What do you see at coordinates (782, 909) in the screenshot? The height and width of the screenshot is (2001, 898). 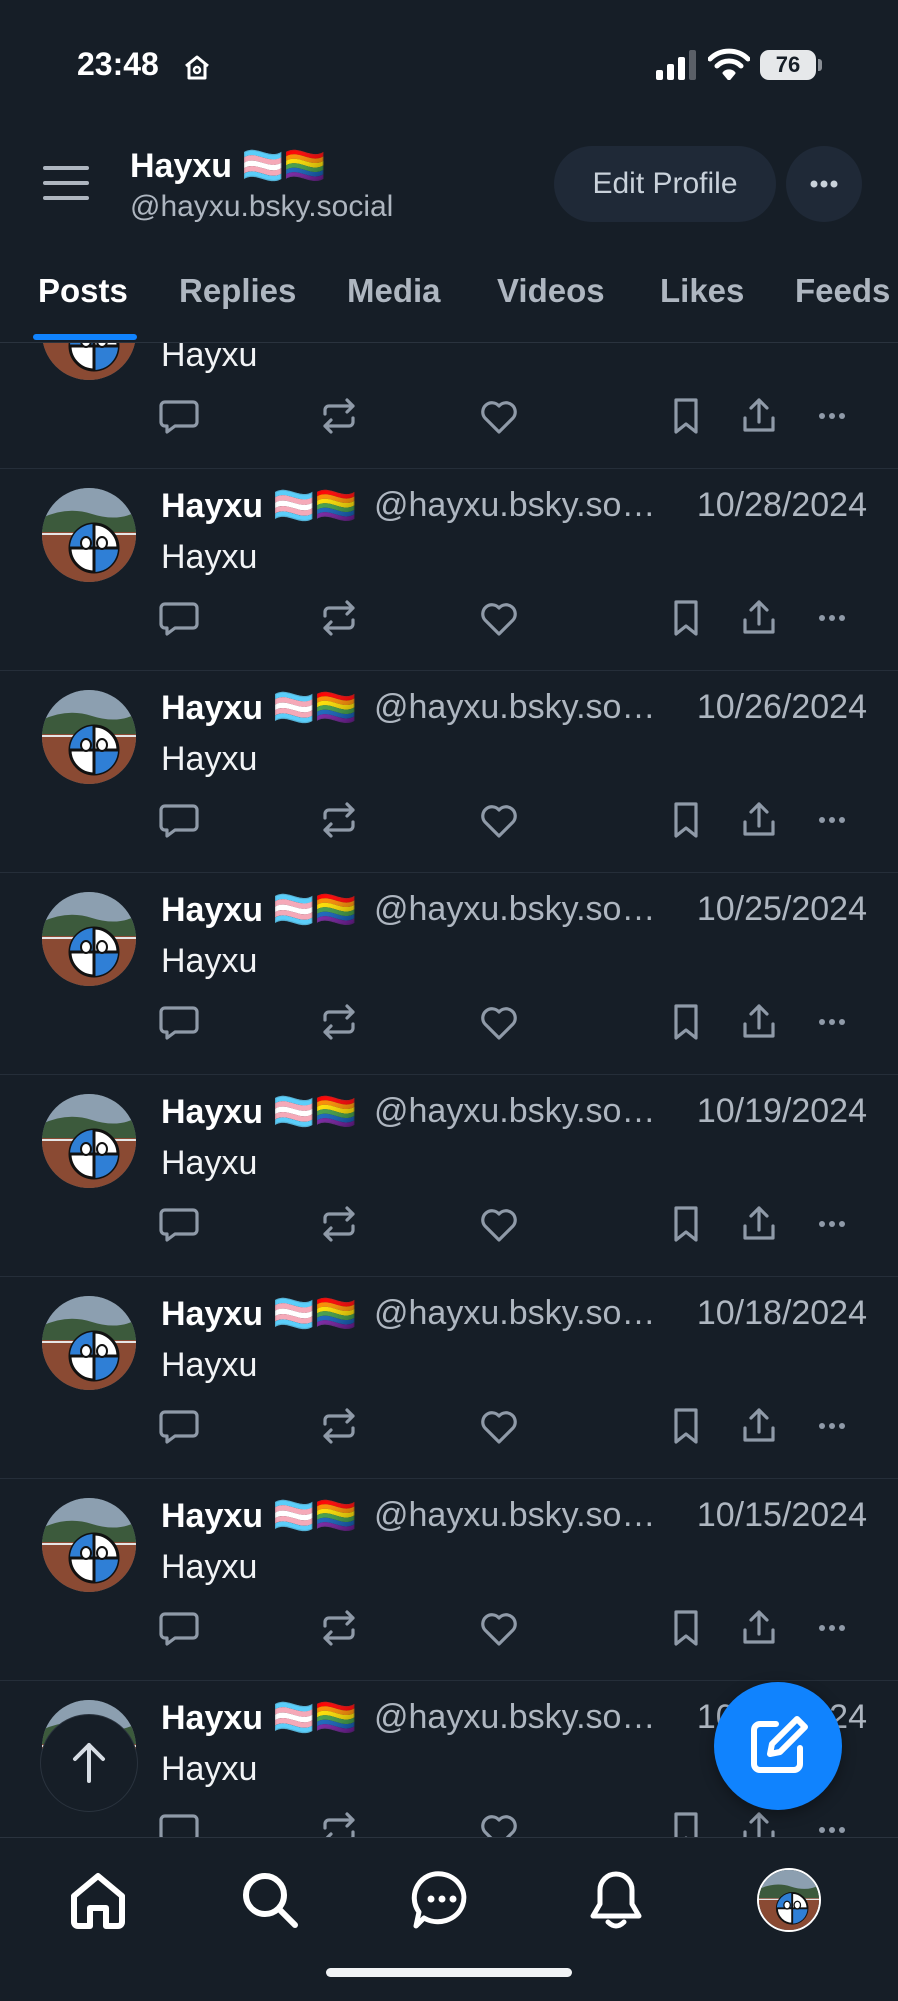 I see `post-date: 10/25/2024` at bounding box center [782, 909].